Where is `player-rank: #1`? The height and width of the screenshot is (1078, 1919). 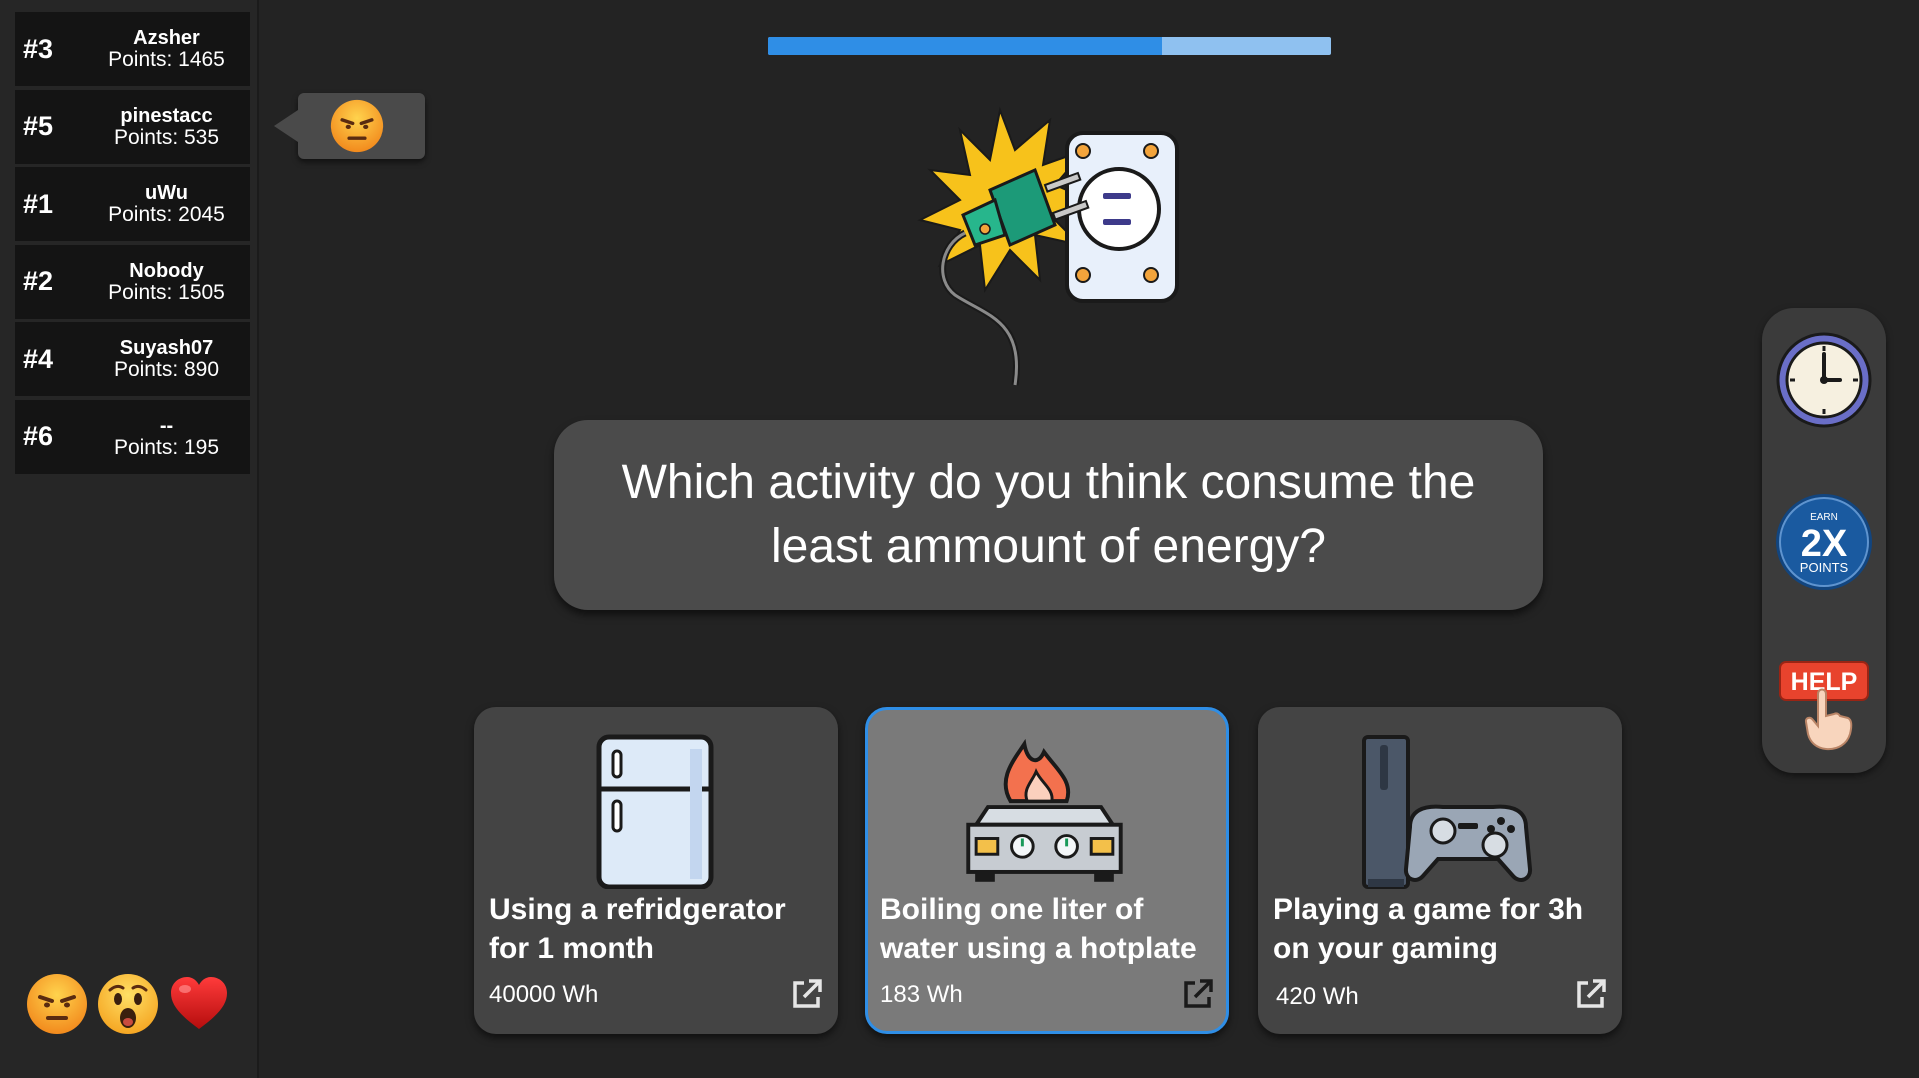
player-rank: #1 is located at coordinates (38, 203).